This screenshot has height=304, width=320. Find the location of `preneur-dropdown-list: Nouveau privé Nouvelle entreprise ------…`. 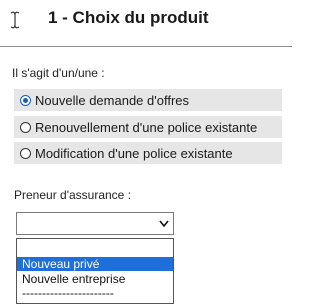

preneur-dropdown-list: Nouveau privé Nouvelle entreprise ------… is located at coordinates (95, 271).